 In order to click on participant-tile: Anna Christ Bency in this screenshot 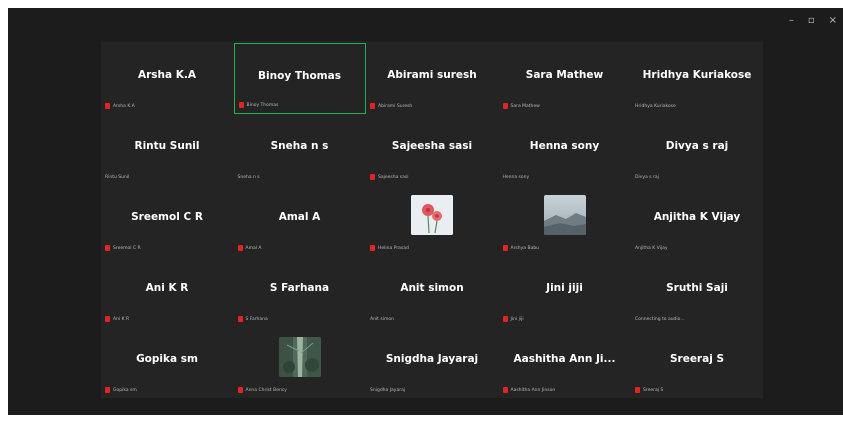, I will do `click(299, 362)`.